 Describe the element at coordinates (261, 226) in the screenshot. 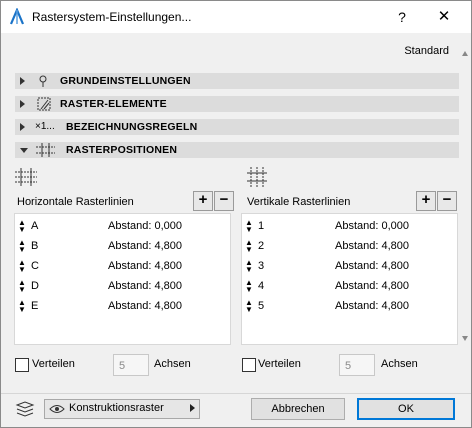

I see `line-name: 1` at that location.